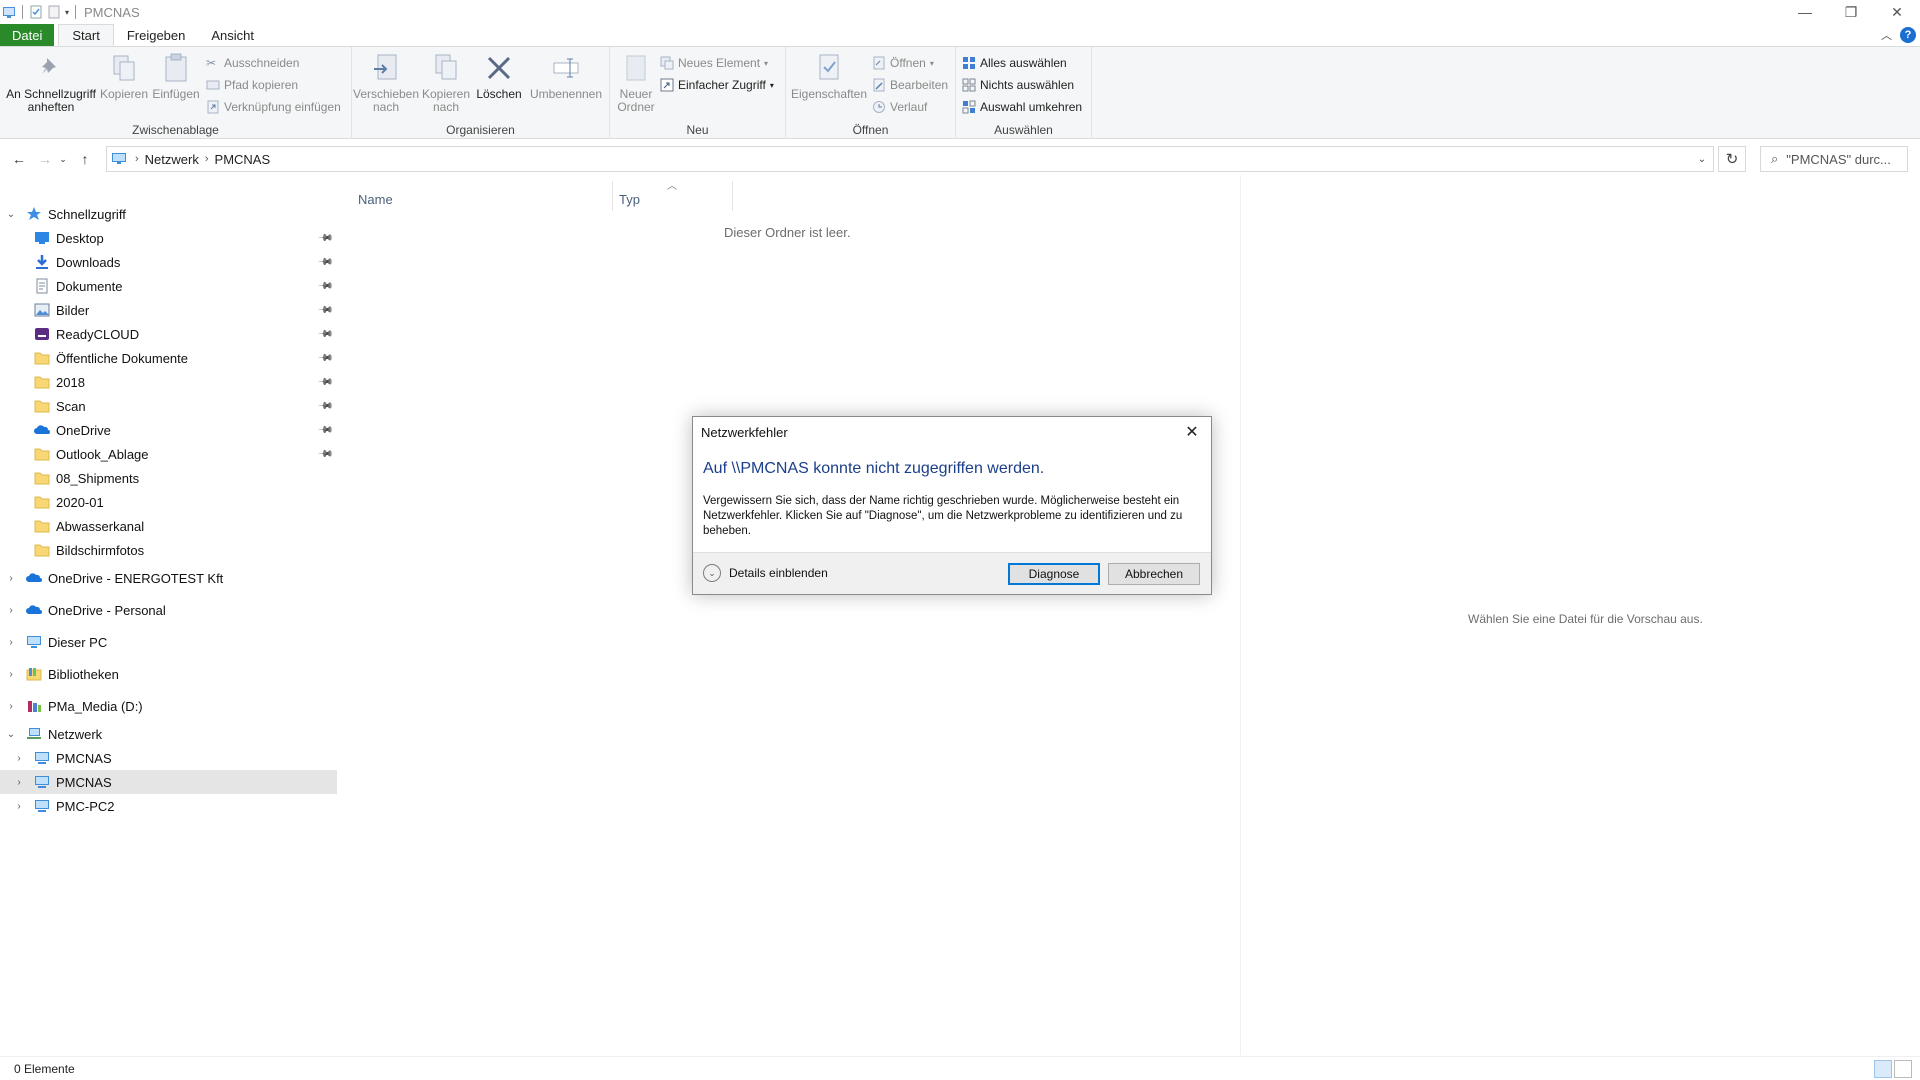  What do you see at coordinates (172, 159) in the screenshot?
I see `breadcrumb-network: Netzwerk` at bounding box center [172, 159].